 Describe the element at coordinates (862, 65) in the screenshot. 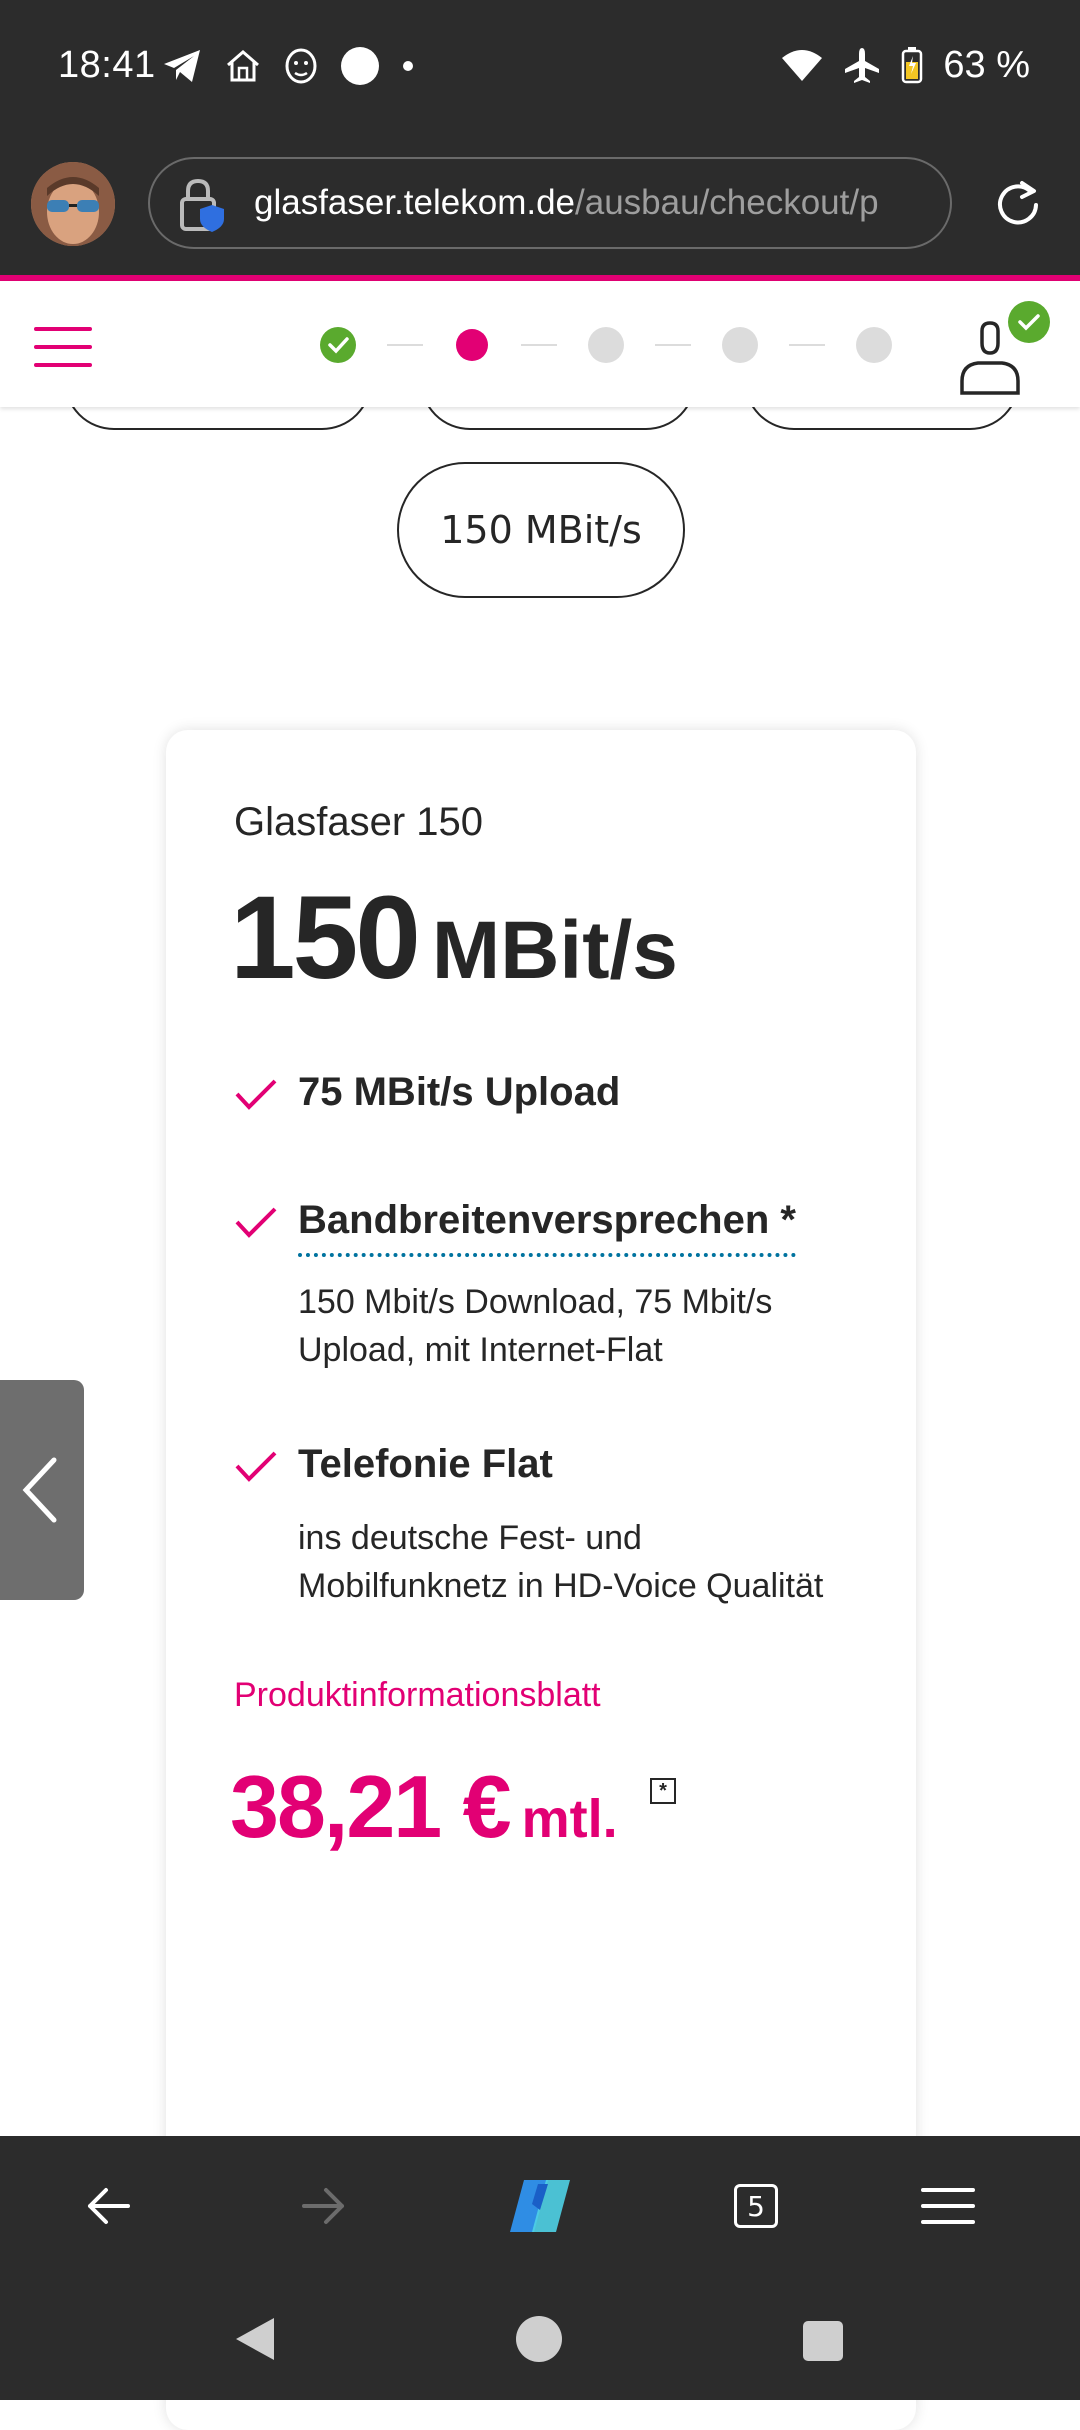

I see `airplane-icon` at that location.